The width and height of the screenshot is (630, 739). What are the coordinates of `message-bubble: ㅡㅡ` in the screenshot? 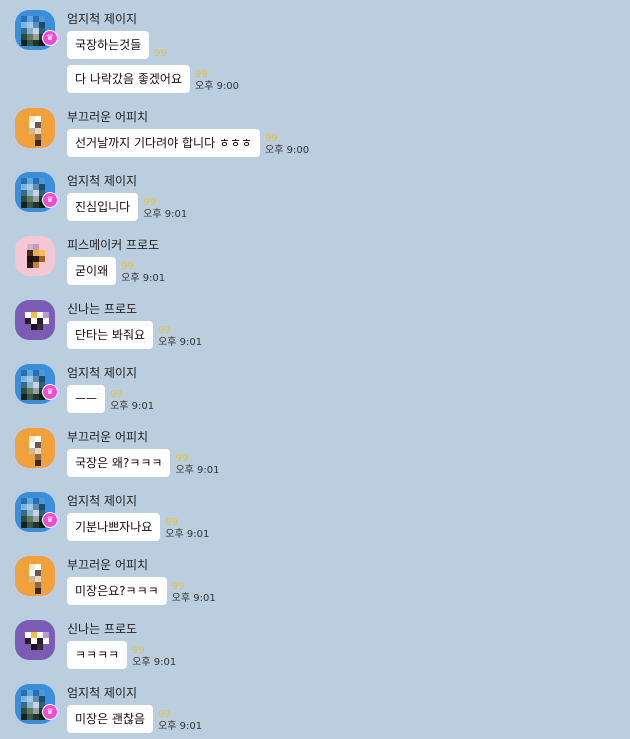 It's located at (86, 399).